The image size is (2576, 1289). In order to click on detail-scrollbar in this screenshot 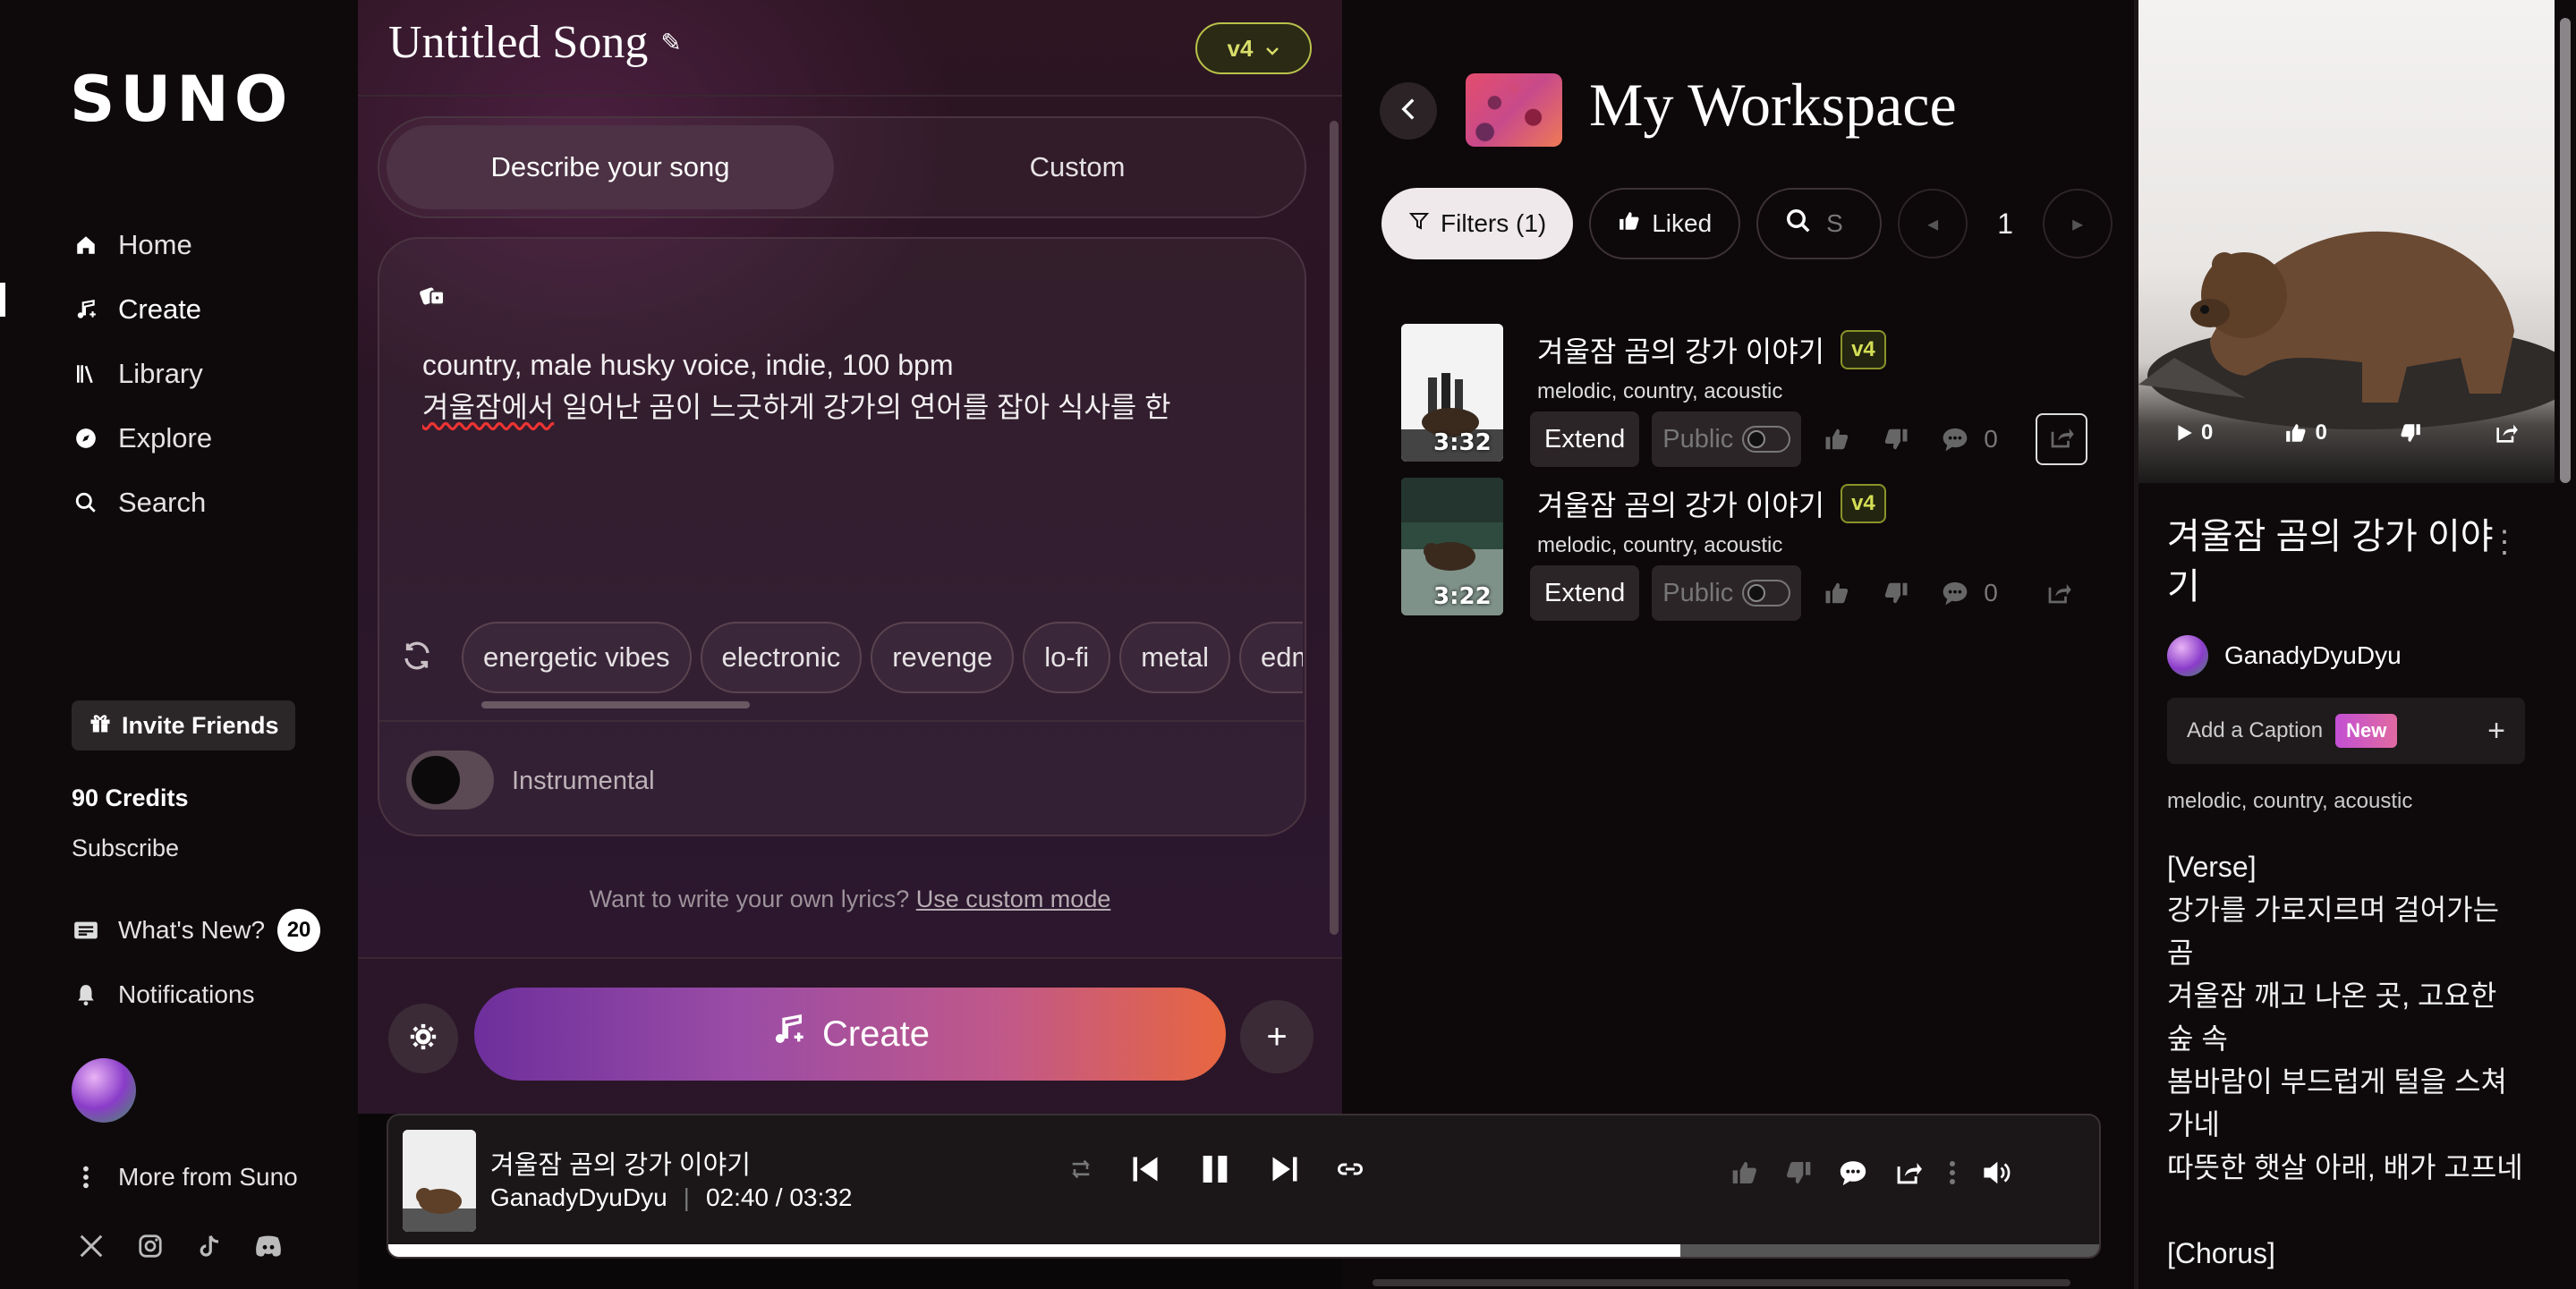, I will do `click(2565, 644)`.